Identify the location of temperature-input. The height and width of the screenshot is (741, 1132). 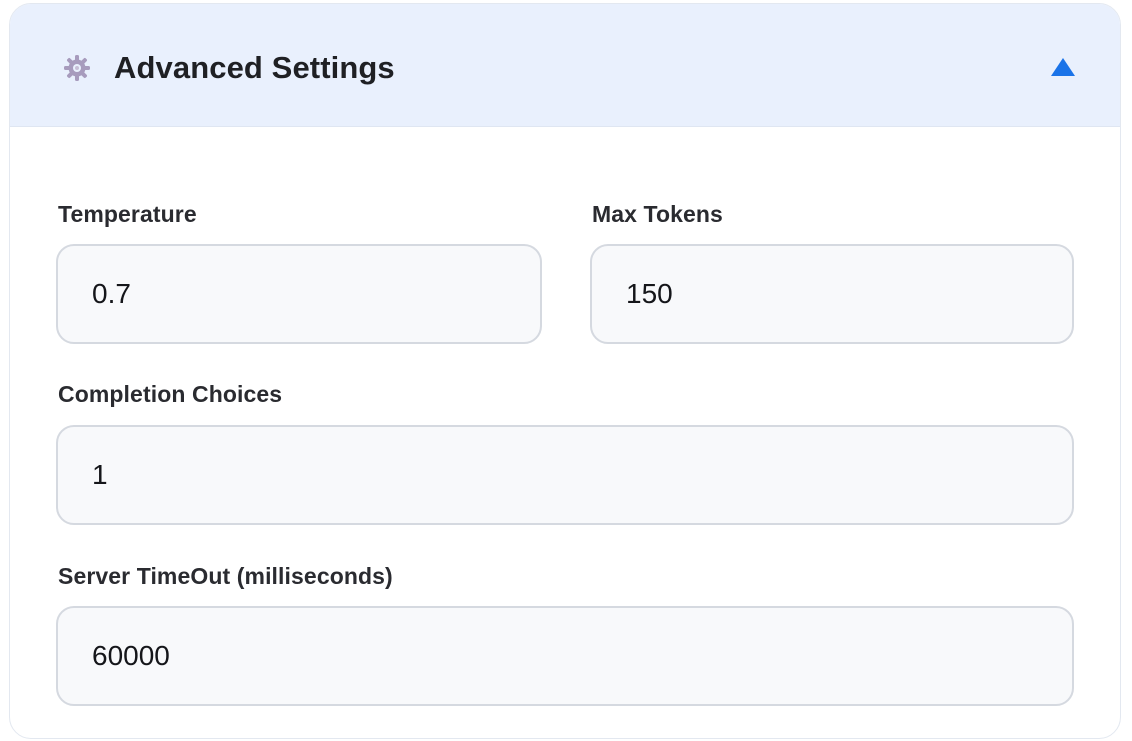
(299, 294).